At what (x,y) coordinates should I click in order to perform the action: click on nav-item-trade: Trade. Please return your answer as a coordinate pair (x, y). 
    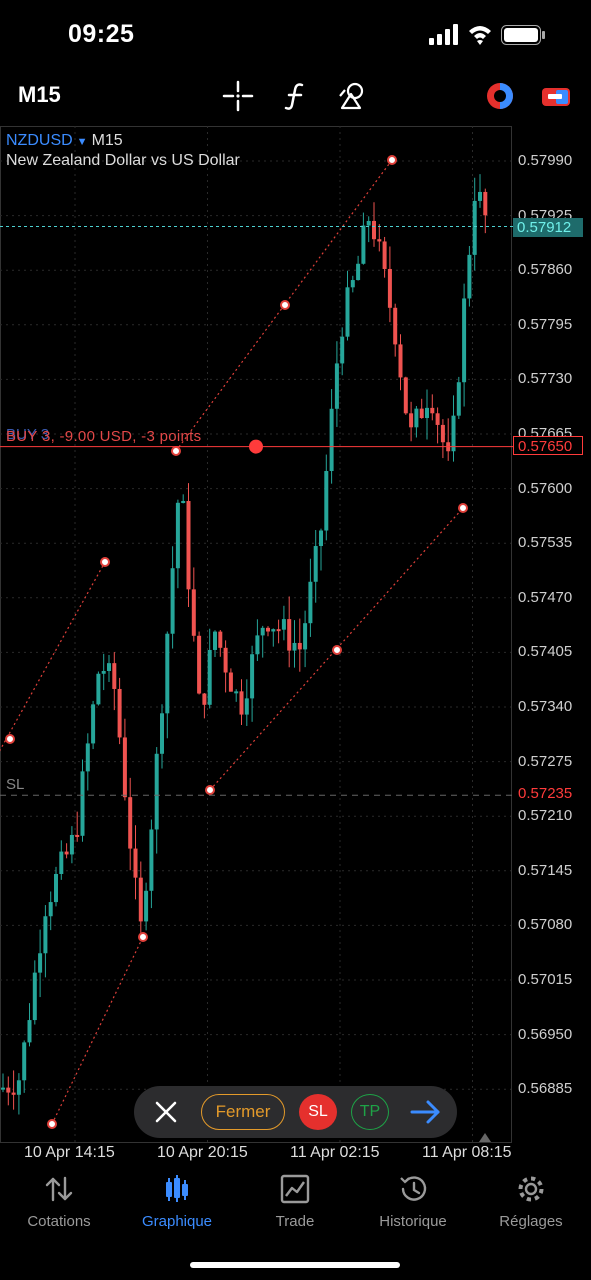
    Looking at the image, I should click on (295, 1202).